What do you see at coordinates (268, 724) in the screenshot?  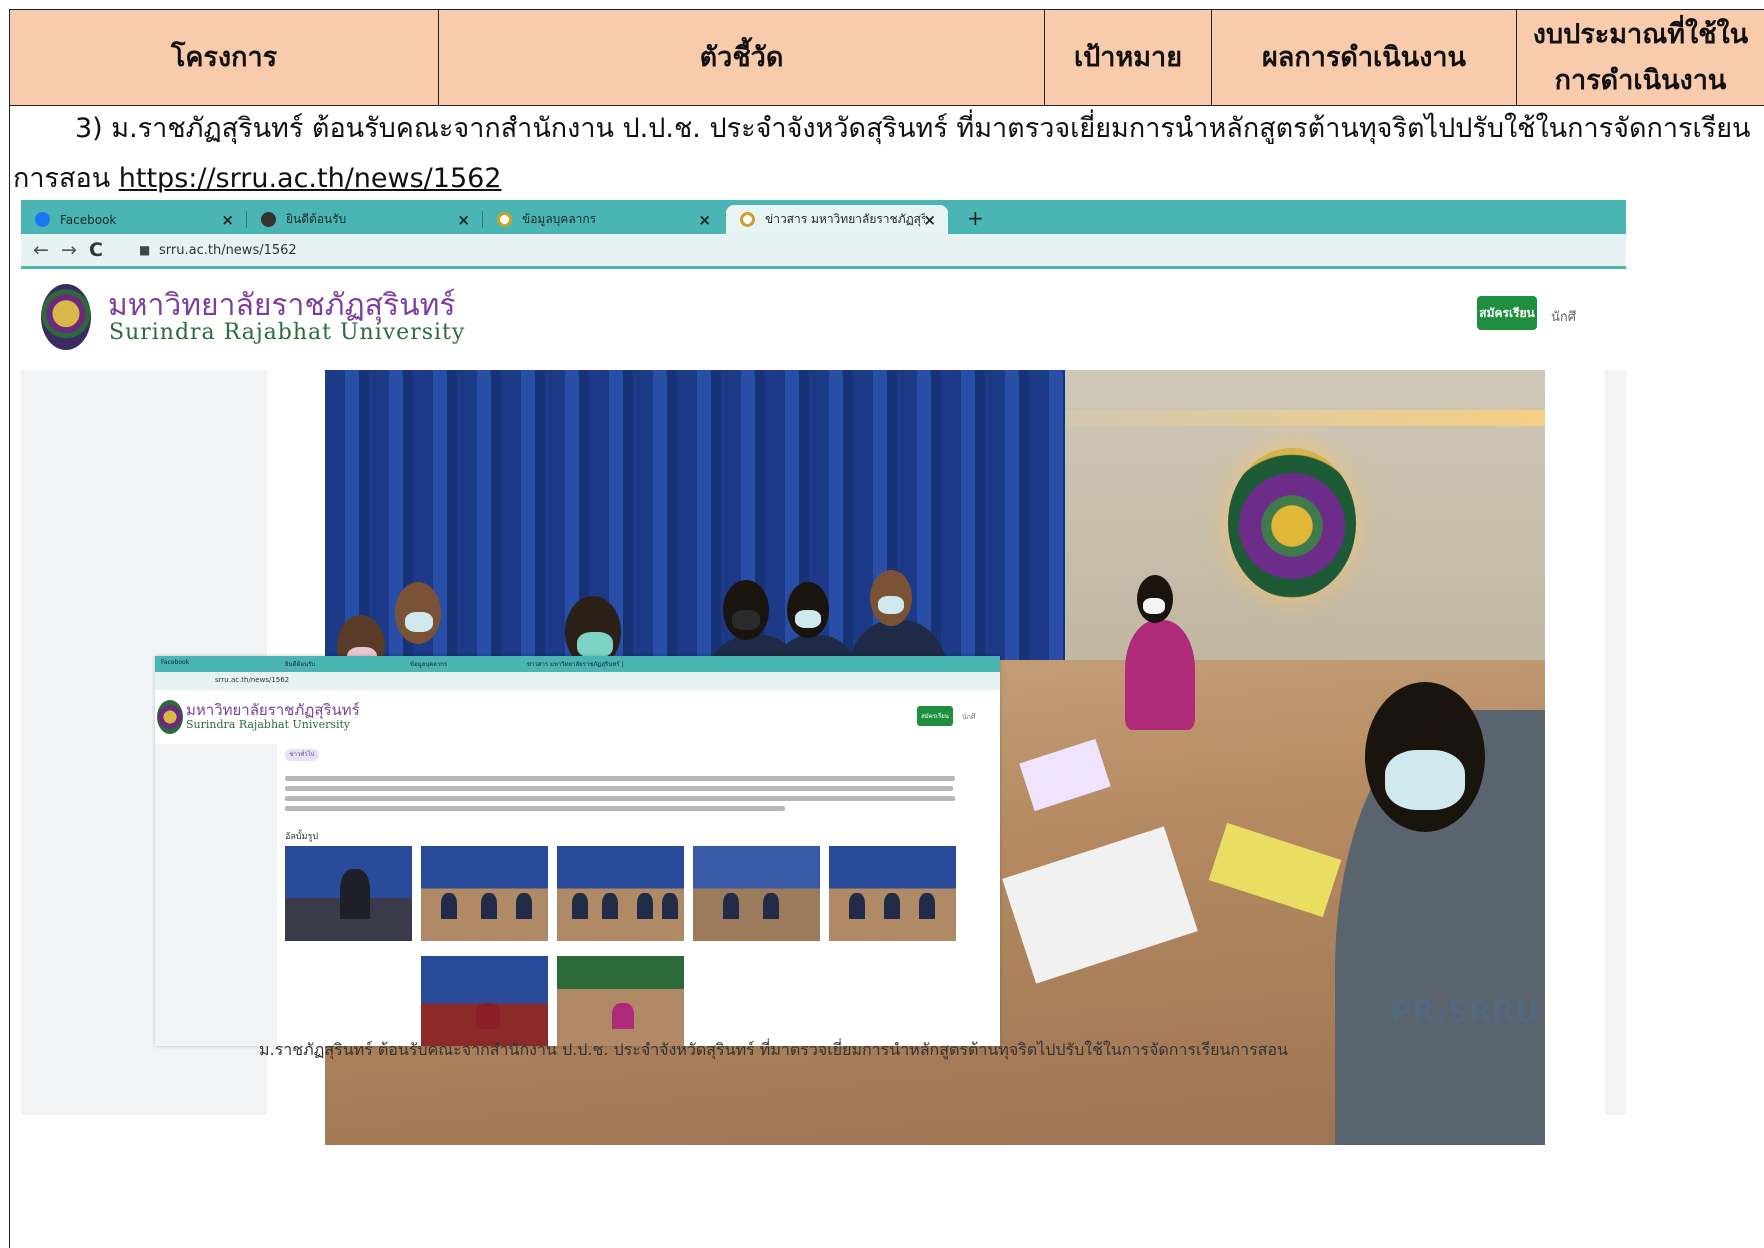 I see `inset-site-name-english: Surindra Rajabhat University` at bounding box center [268, 724].